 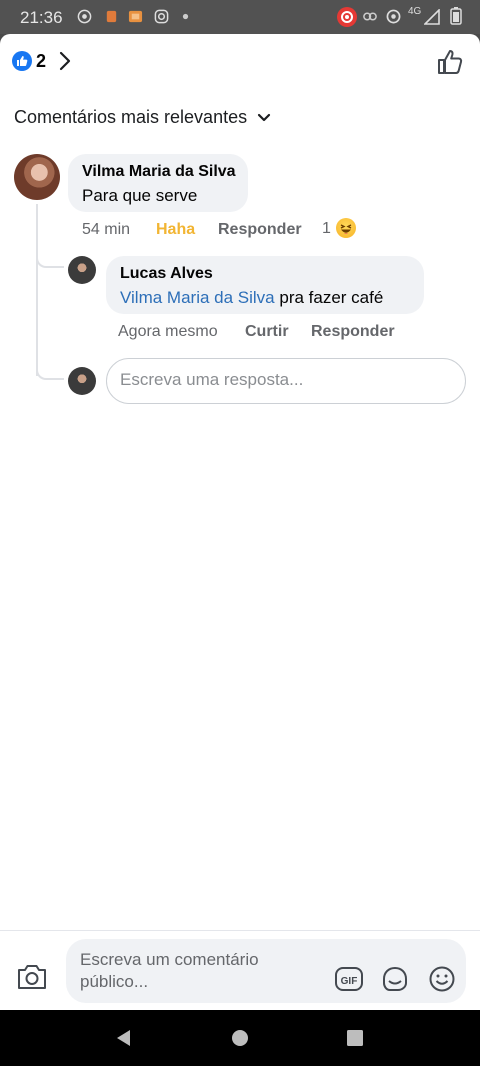 What do you see at coordinates (432, 17) in the screenshot?
I see `signal-icon` at bounding box center [432, 17].